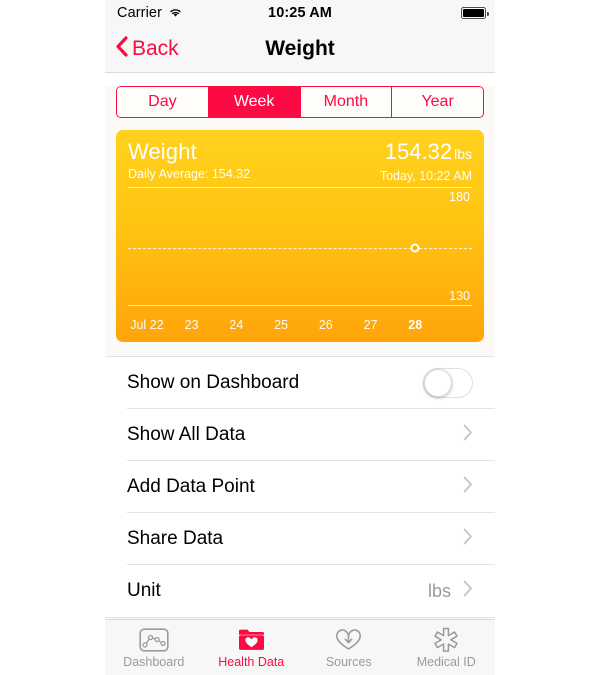  Describe the element at coordinates (446, 639) in the screenshot. I see `star-of-life-icon` at that location.